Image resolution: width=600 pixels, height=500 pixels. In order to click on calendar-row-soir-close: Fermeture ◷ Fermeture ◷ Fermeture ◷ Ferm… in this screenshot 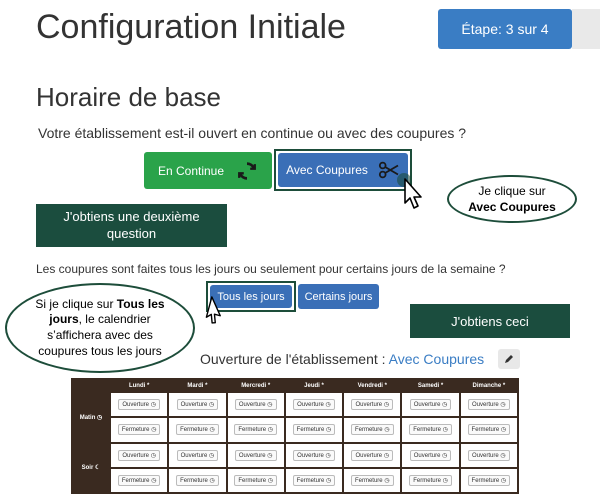, I will do `click(295, 480)`.